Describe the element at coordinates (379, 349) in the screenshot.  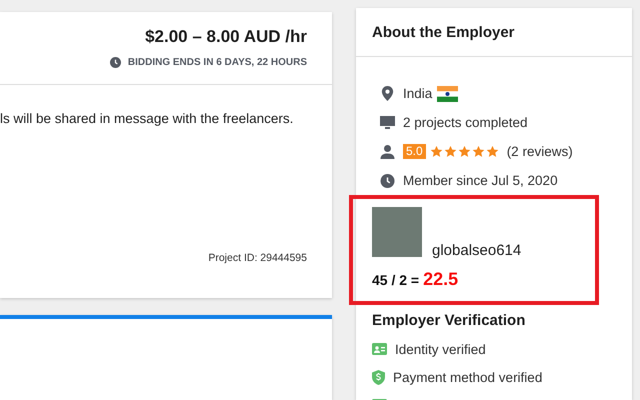
I see `id-card-icon` at that location.